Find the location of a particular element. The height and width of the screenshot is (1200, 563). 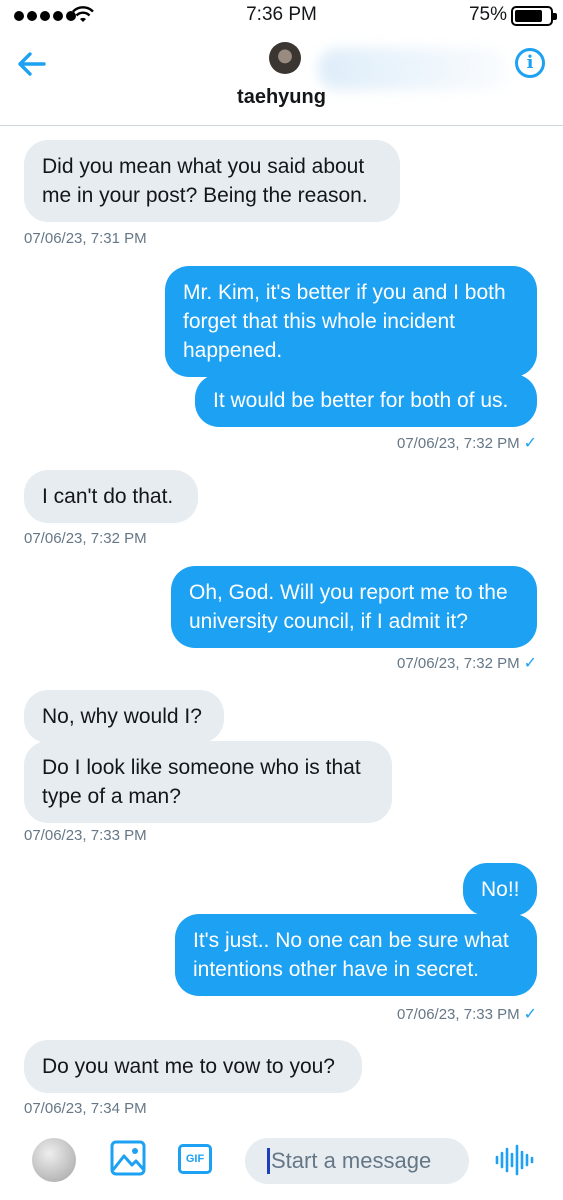

message-timestamp: 07/06/23, 7:33 PM ✓ is located at coordinates (467, 1014).